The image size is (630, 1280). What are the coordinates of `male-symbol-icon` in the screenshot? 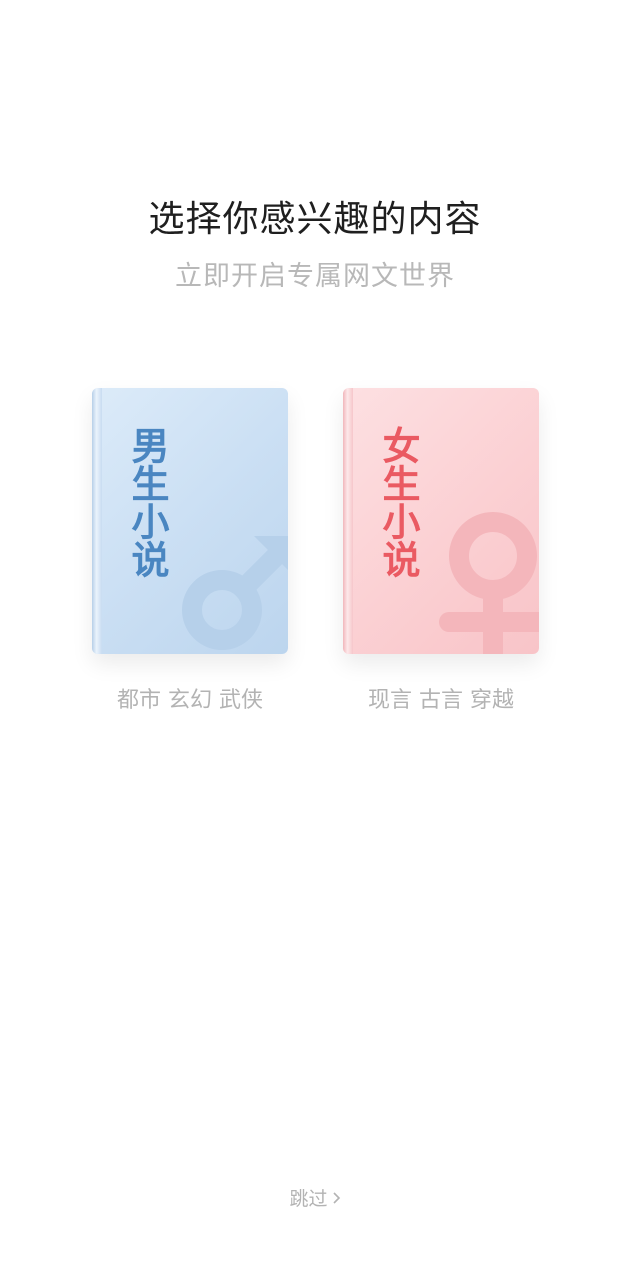 It's located at (235, 593).